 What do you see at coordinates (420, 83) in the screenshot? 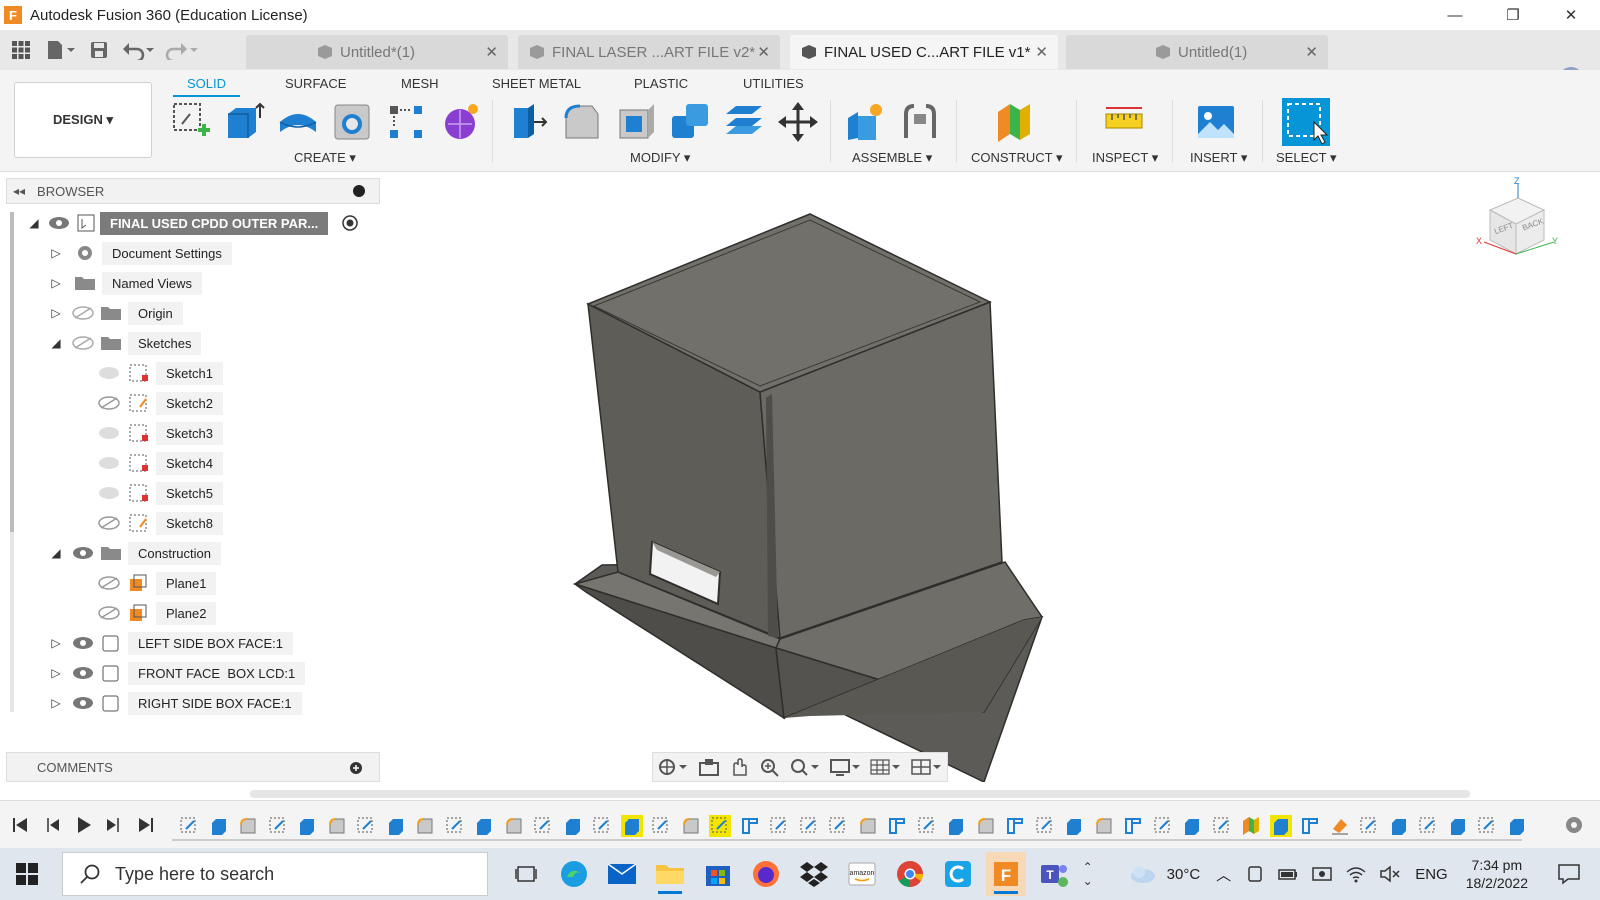
I see `tab-mesh: MESH` at bounding box center [420, 83].